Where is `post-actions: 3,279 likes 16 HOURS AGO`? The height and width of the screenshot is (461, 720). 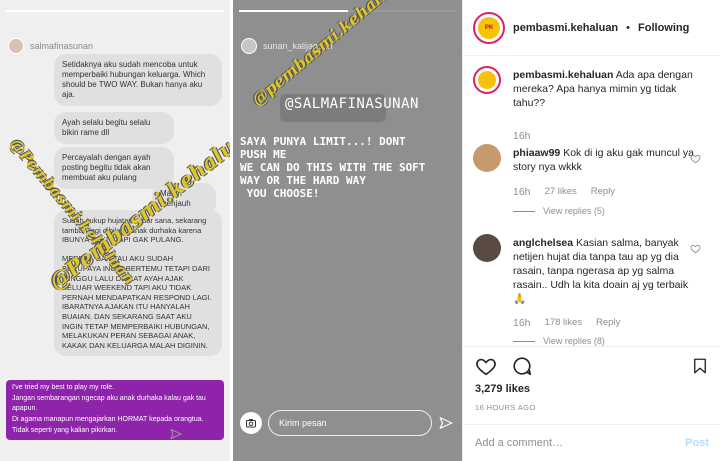 post-actions: 3,279 likes 16 HOURS AGO is located at coordinates (591, 385).